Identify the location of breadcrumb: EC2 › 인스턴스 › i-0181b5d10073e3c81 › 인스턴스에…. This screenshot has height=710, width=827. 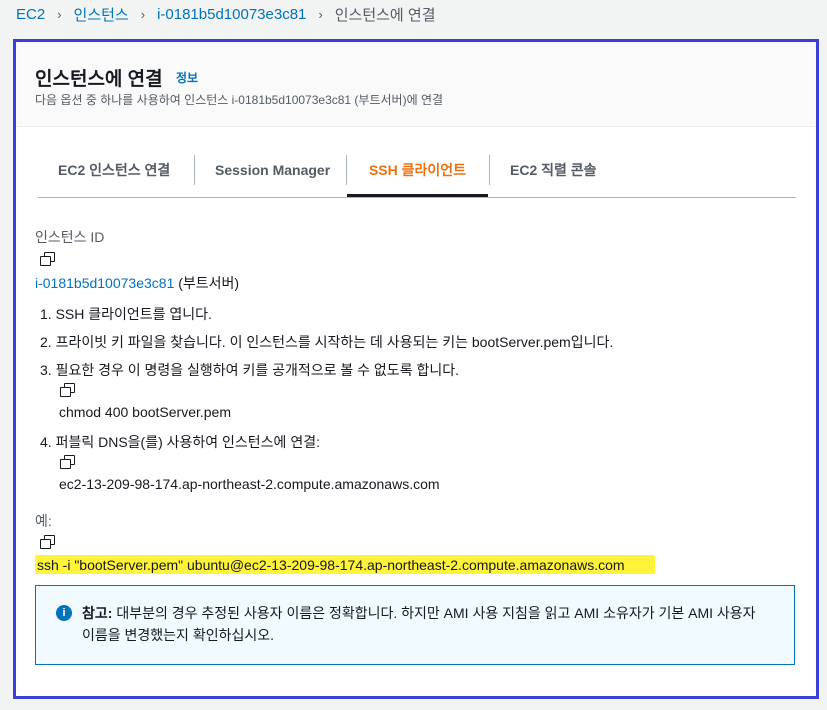
(226, 14).